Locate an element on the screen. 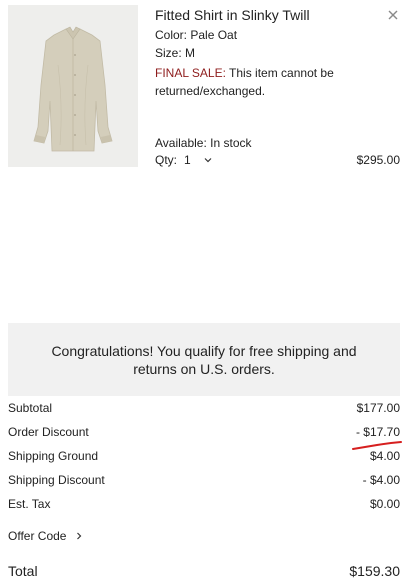  quantity-row: Qty: 1 is located at coordinates (183, 160).